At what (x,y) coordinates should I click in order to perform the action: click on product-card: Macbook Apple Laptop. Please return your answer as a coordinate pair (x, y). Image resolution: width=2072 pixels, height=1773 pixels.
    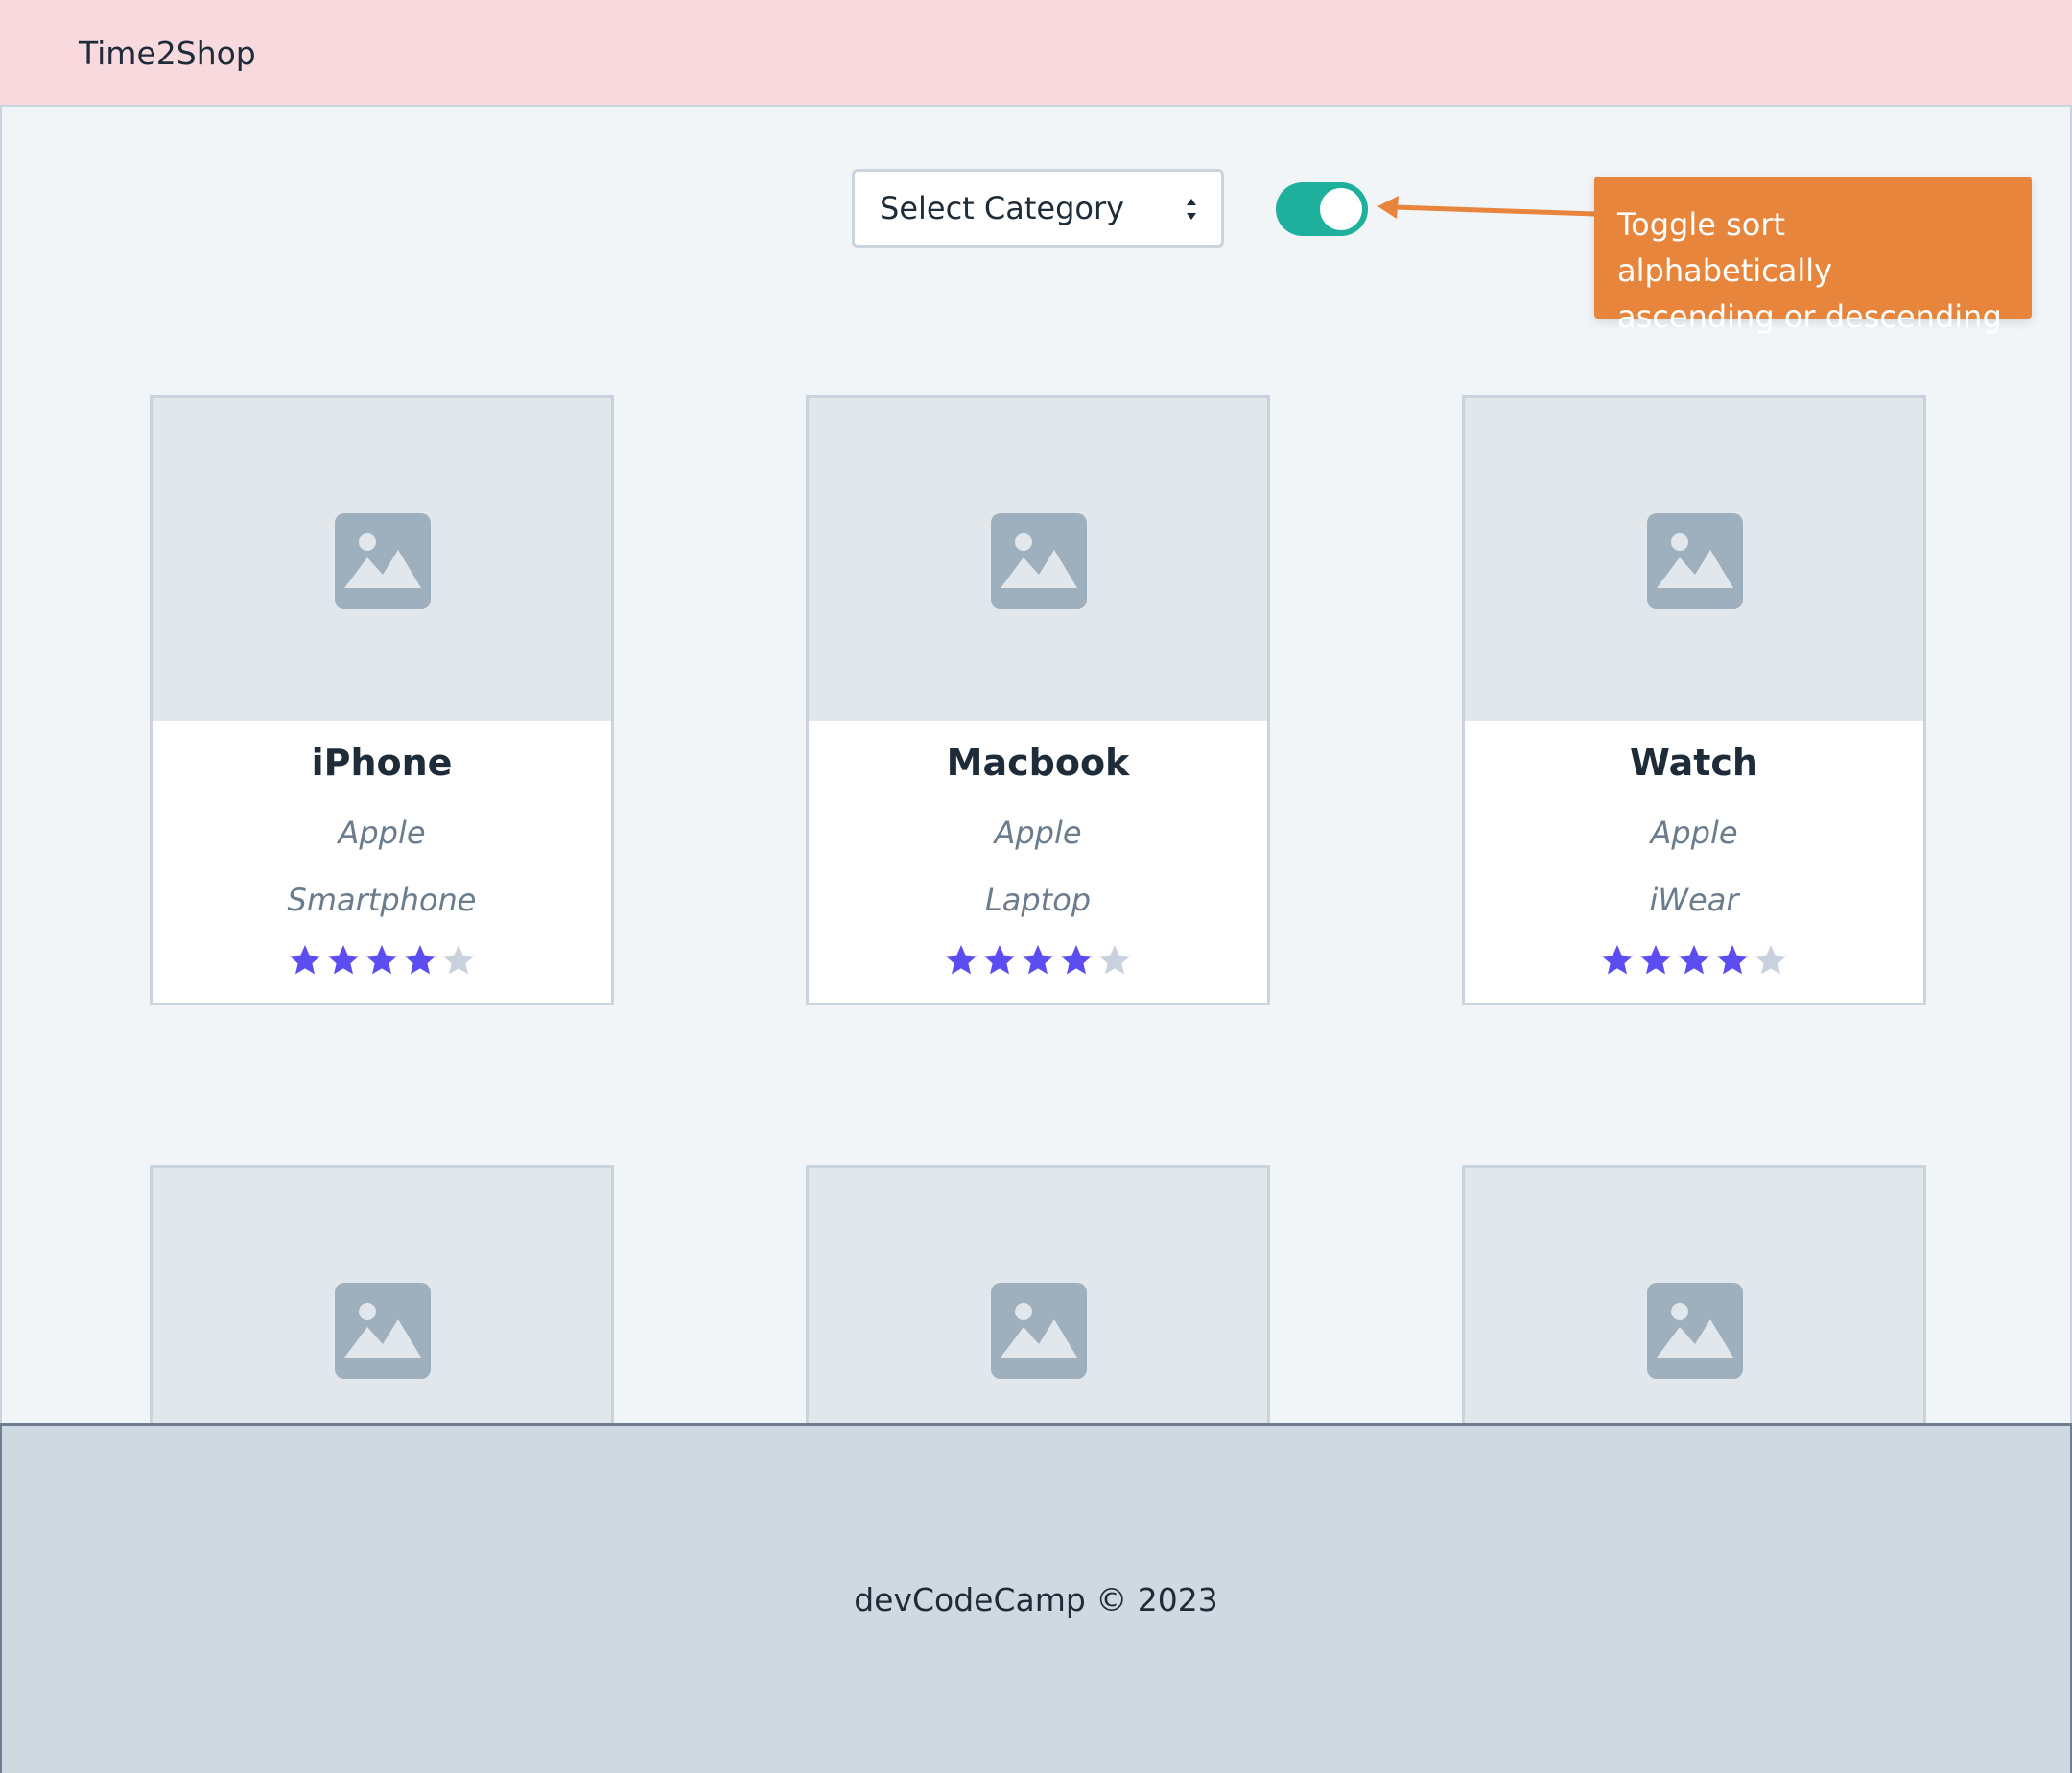
    Looking at the image, I should click on (1038, 700).